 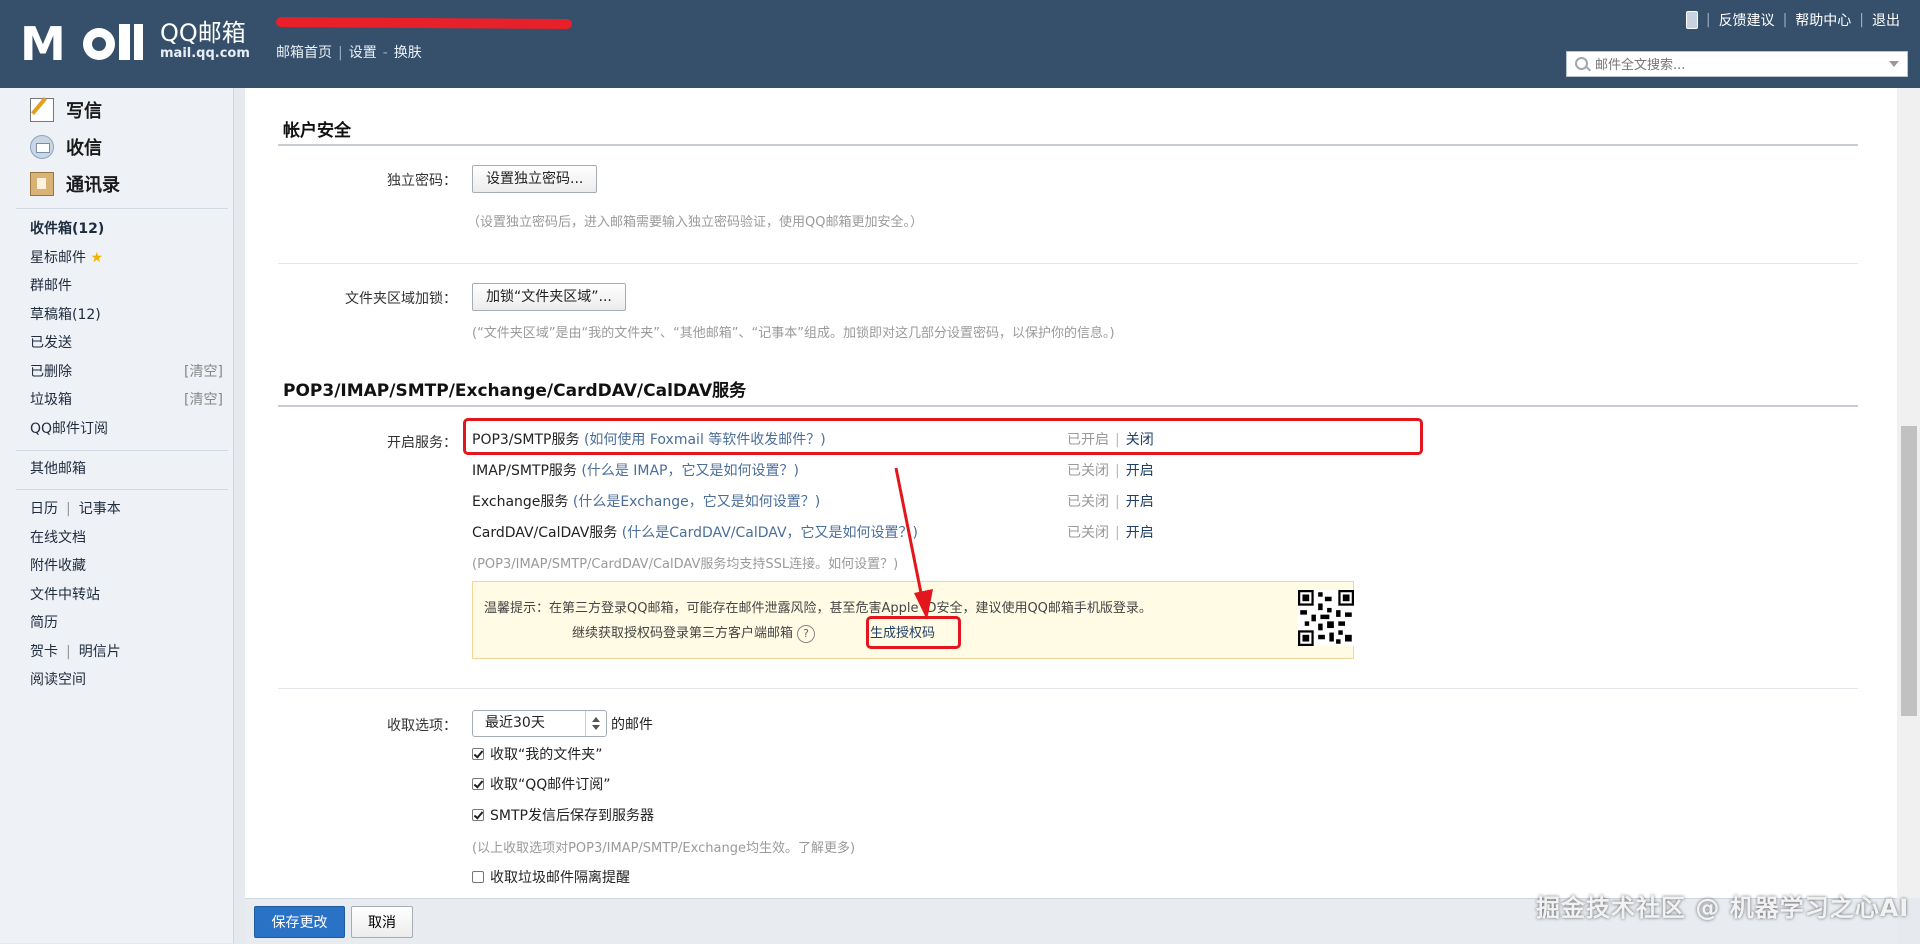 I want to click on feedback-link: 反馈建议, so click(x=1747, y=20).